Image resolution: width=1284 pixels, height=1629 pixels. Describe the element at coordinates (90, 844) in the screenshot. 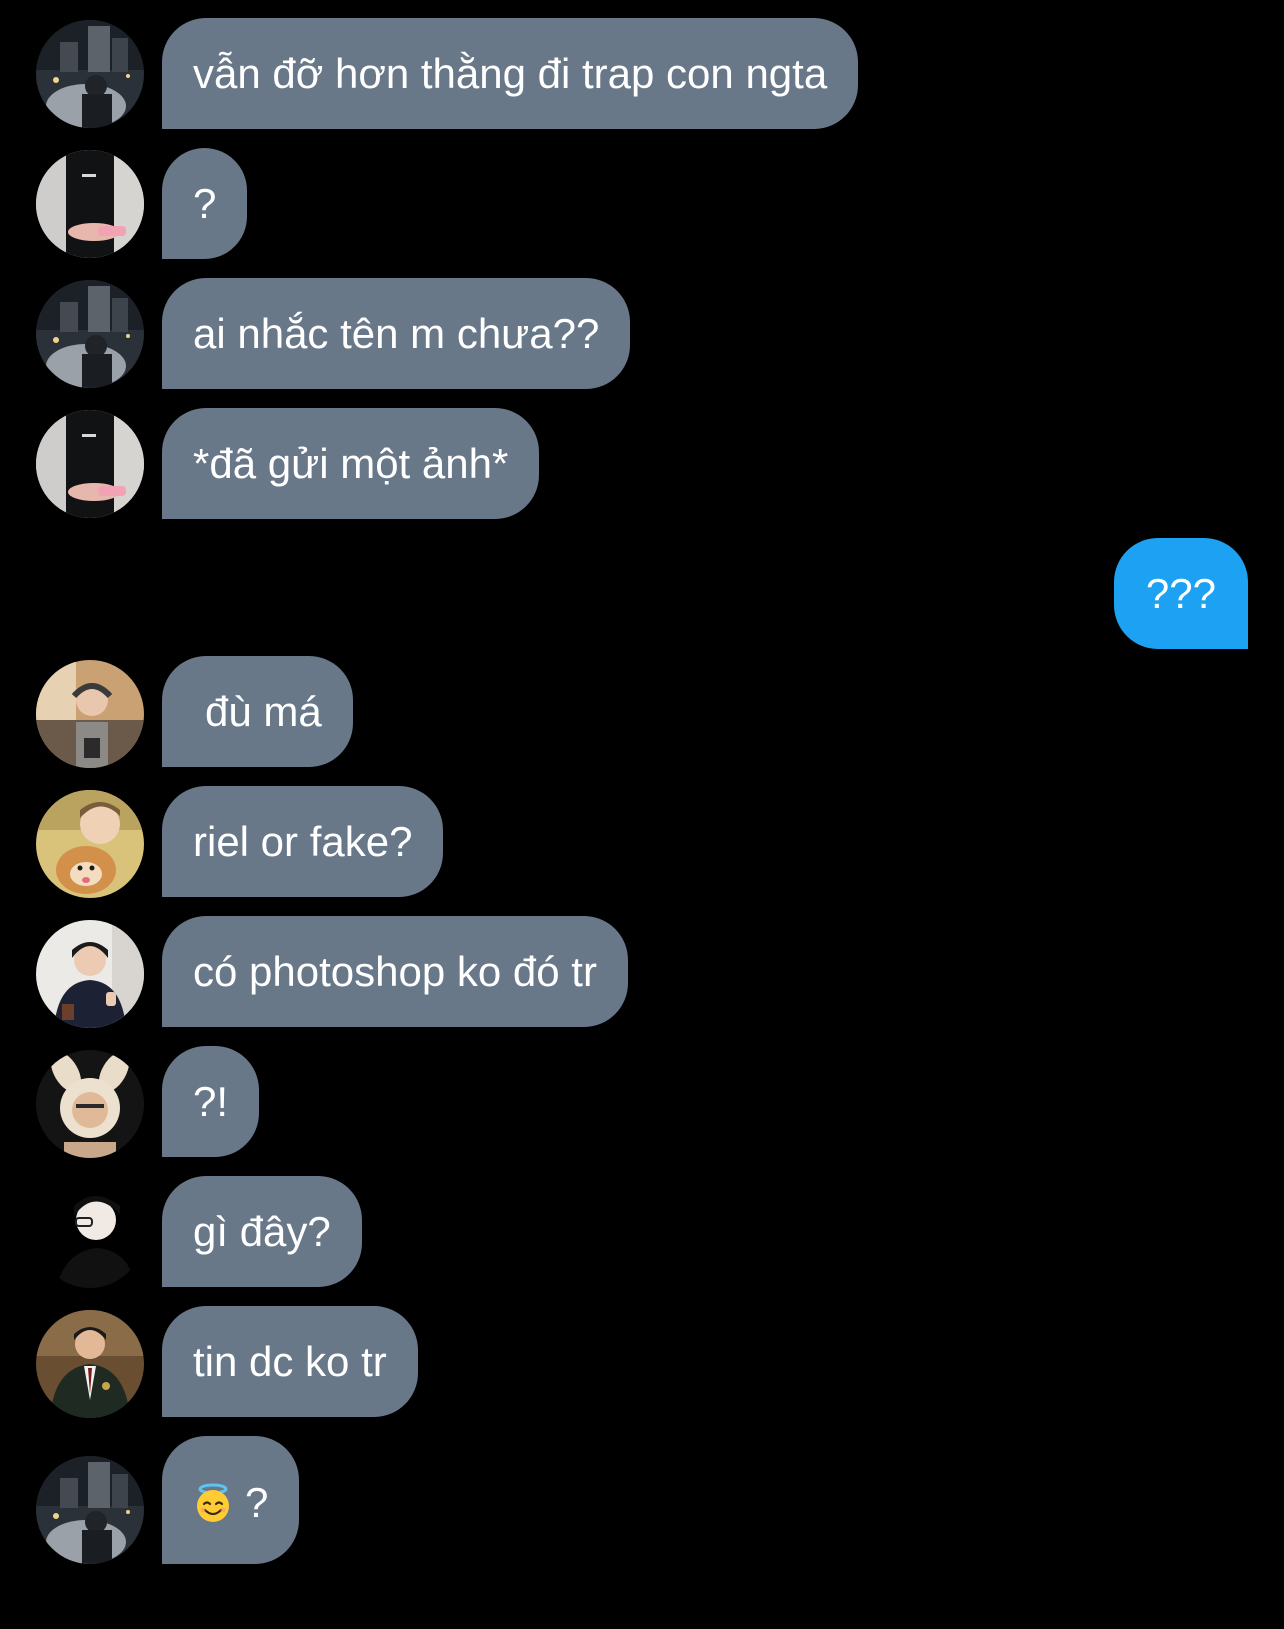

I see `avatar-with-dog` at that location.